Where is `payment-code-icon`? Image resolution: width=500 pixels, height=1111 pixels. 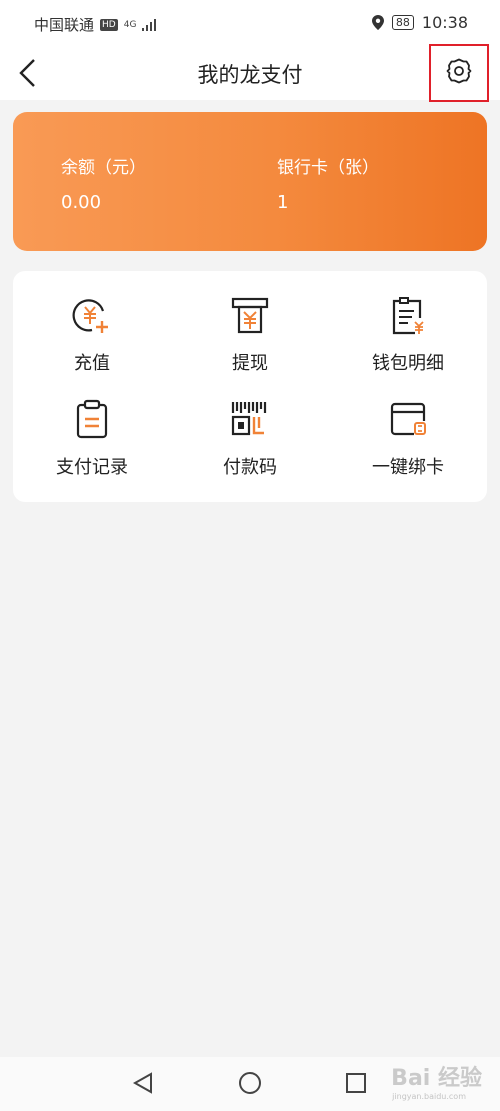 payment-code-icon is located at coordinates (249, 419).